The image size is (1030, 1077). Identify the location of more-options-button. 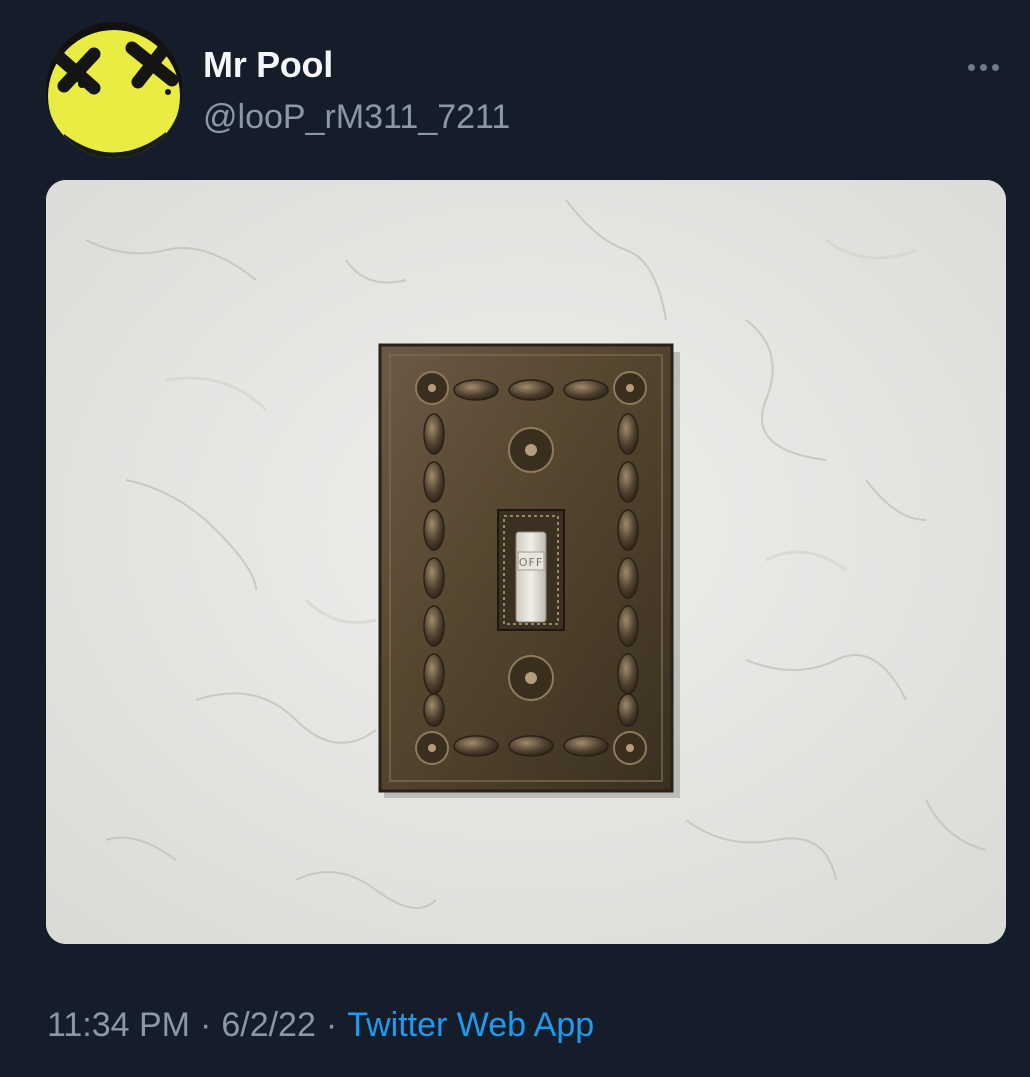
(983, 67).